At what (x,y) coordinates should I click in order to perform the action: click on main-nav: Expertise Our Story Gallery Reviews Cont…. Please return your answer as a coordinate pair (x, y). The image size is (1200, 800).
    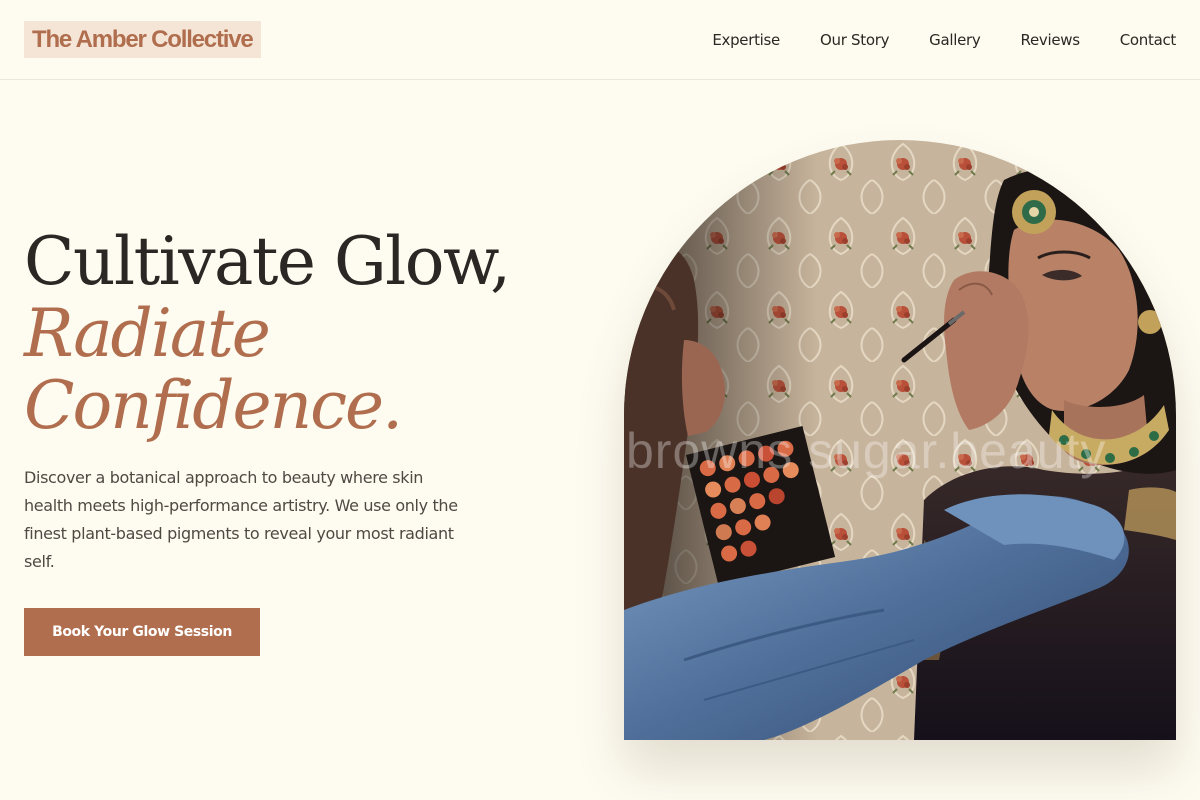
    Looking at the image, I should click on (944, 40).